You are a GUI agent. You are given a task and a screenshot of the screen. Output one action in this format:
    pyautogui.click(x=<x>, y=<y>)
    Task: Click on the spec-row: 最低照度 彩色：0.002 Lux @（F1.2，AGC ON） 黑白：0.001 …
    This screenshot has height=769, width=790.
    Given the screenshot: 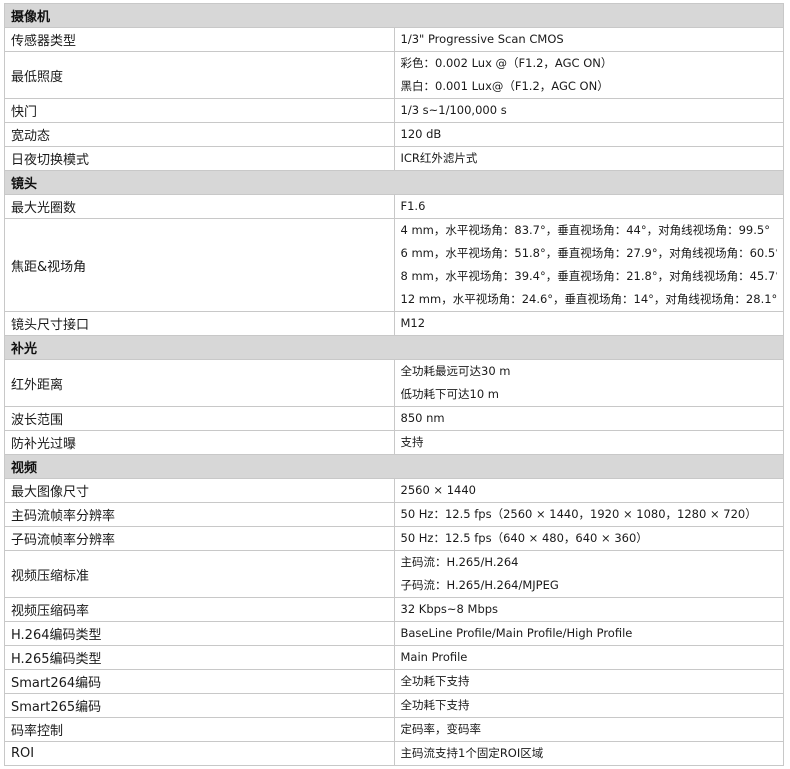 What is the action you would take?
    pyautogui.click(x=394, y=75)
    